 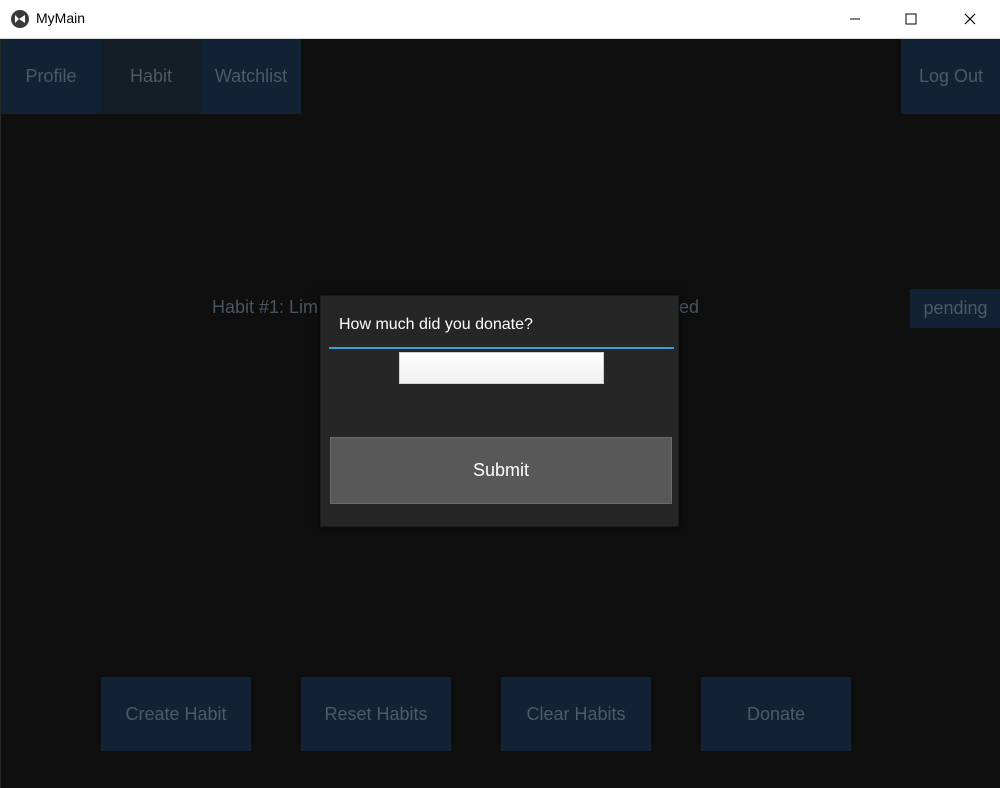 What do you see at coordinates (970, 19) in the screenshot?
I see `close-icon` at bounding box center [970, 19].